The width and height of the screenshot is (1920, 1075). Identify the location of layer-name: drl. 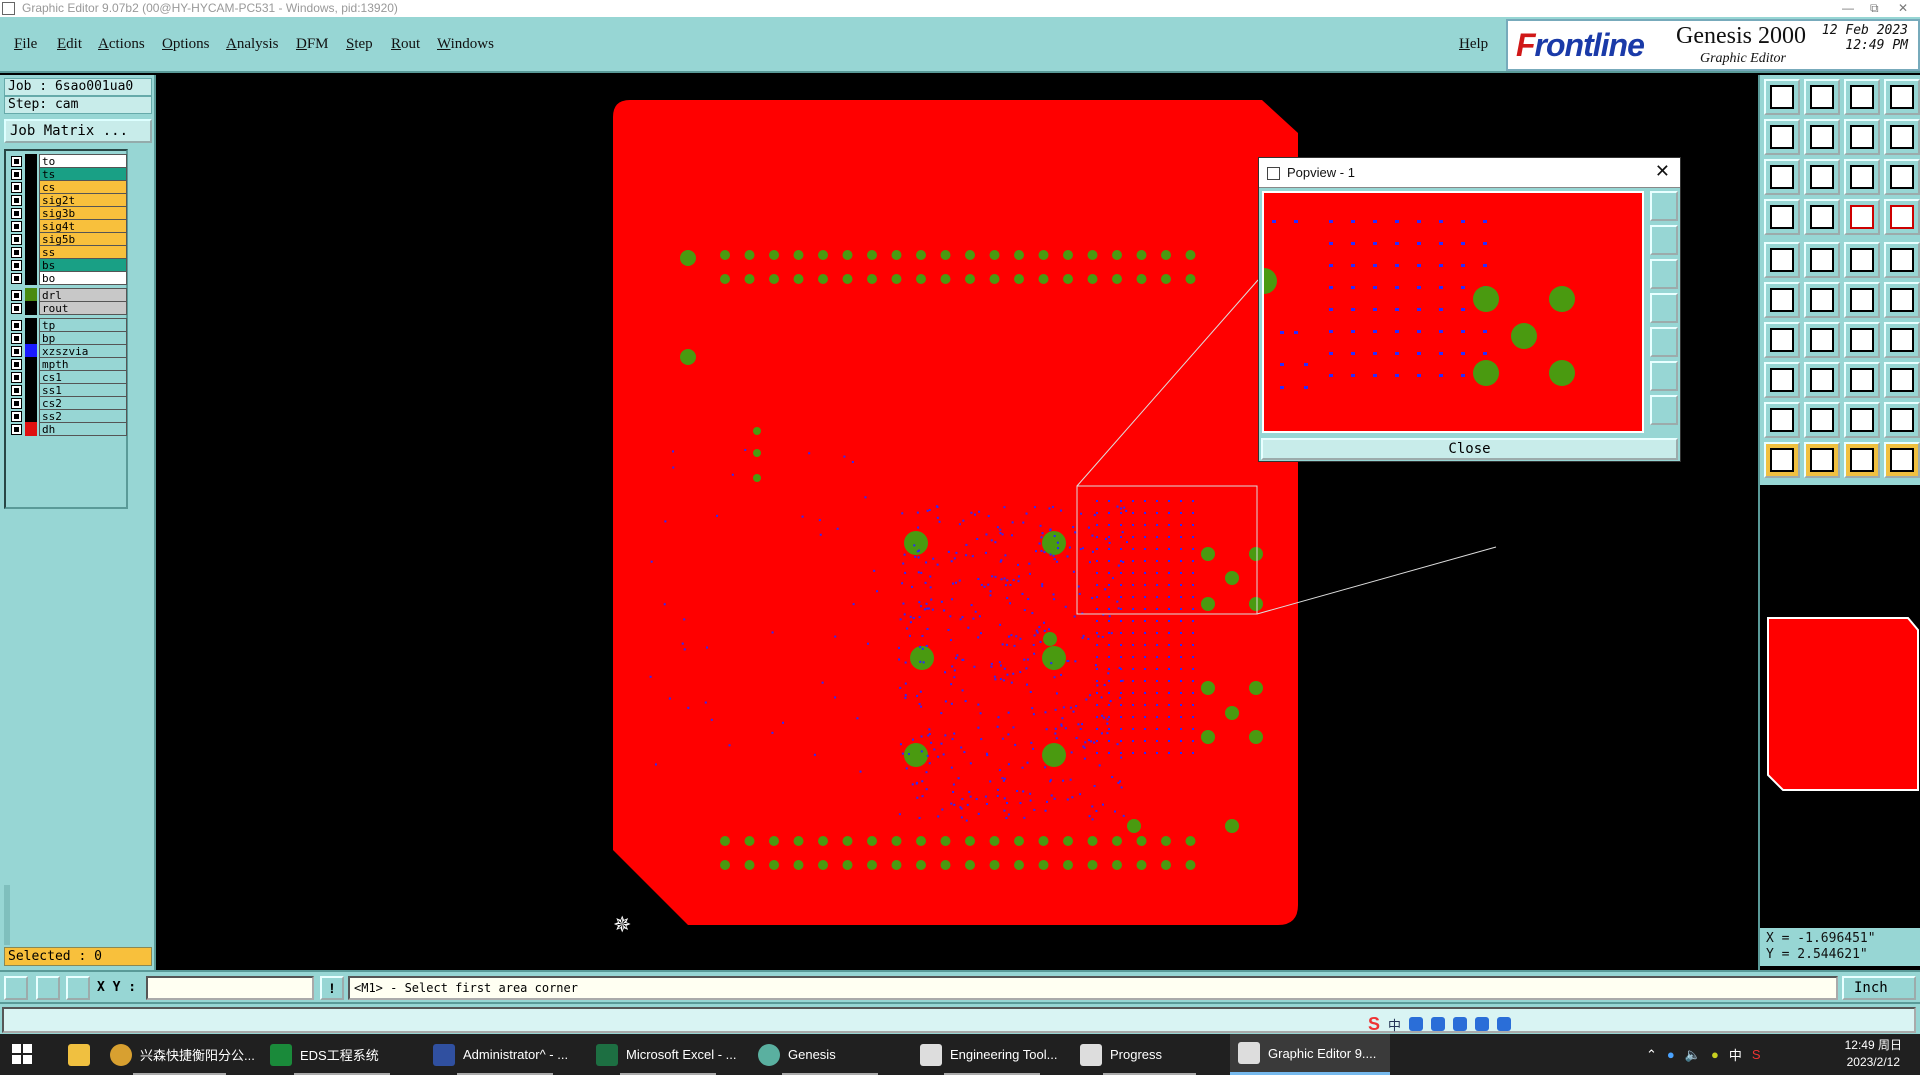
(83, 295).